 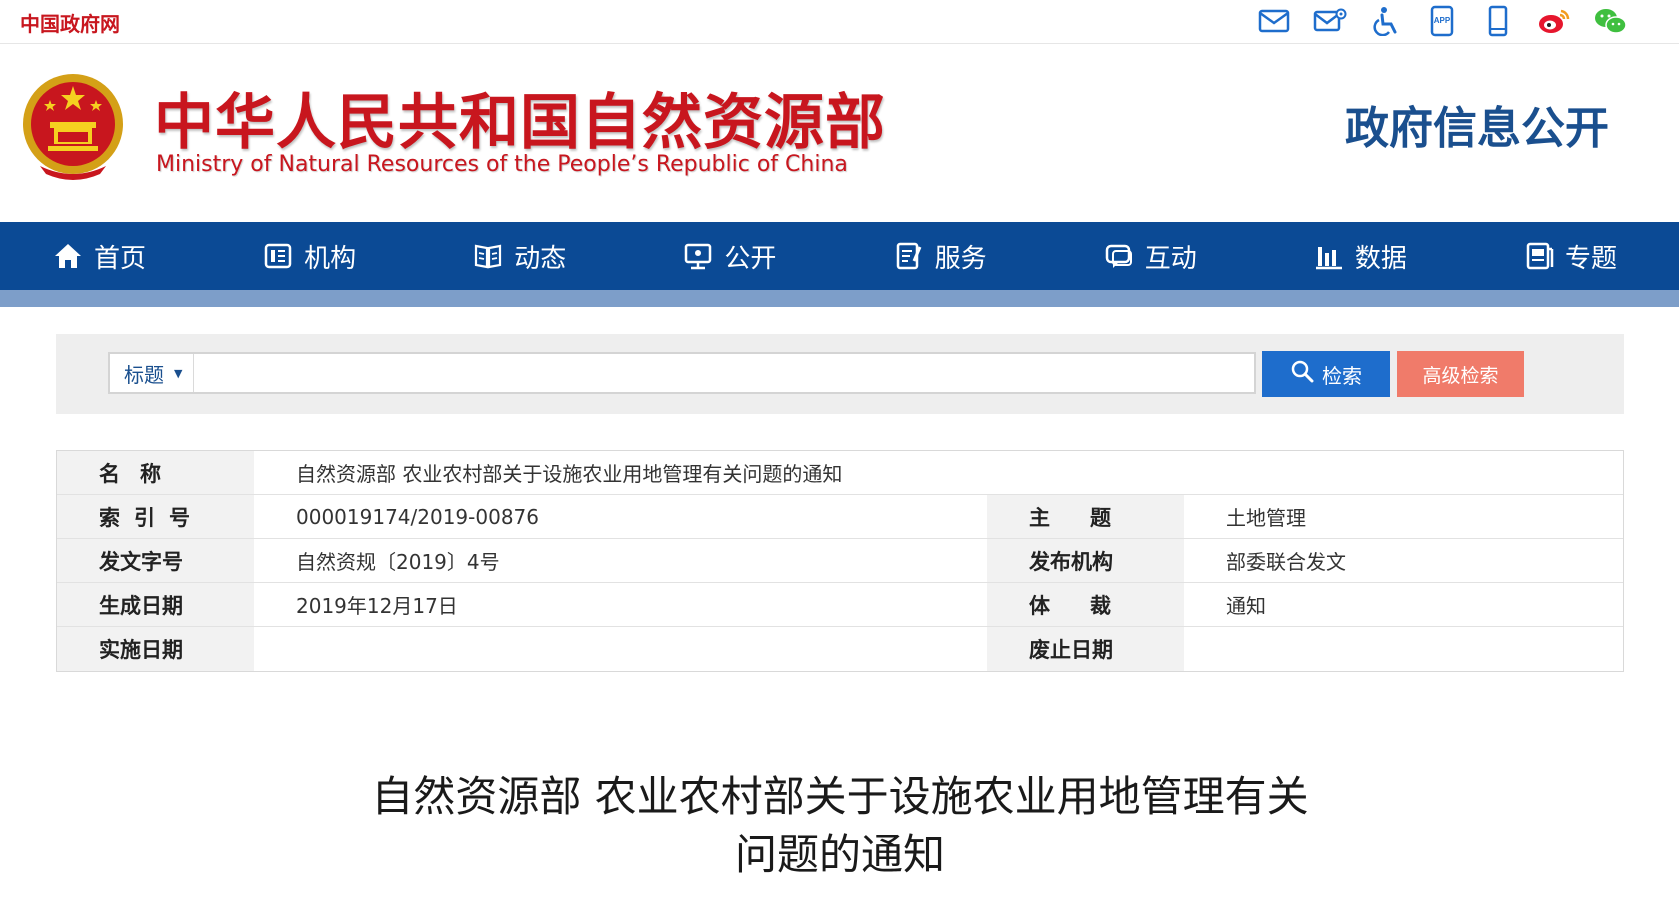 What do you see at coordinates (1386, 21) in the screenshot?
I see `accessibility-icon` at bounding box center [1386, 21].